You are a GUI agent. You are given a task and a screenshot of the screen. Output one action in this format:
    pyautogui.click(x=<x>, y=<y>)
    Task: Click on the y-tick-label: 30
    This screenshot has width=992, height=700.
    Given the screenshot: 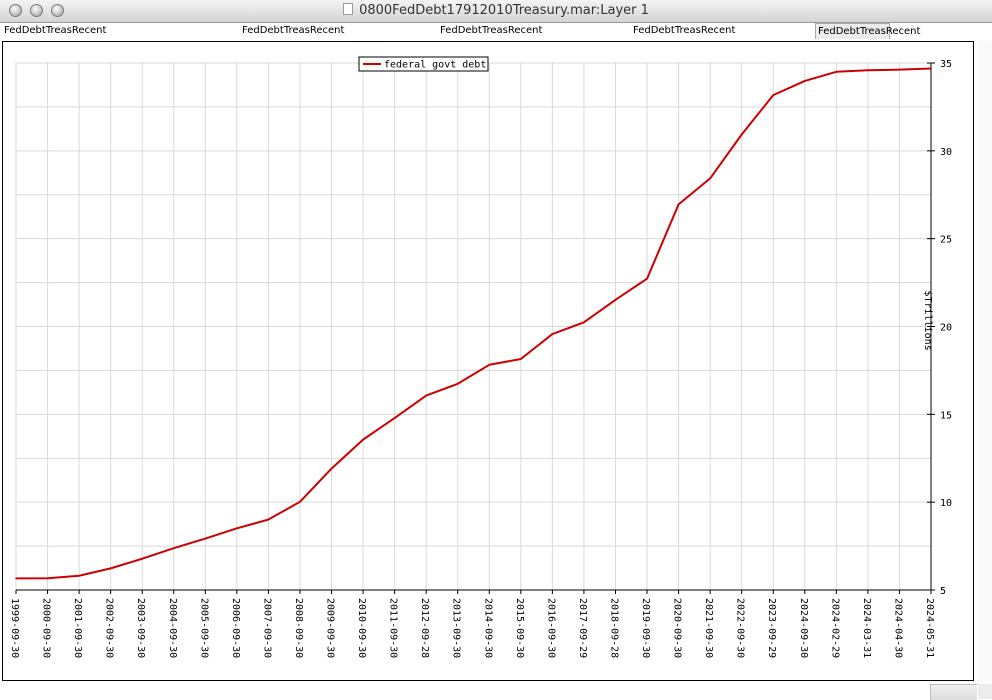 What is the action you would take?
    pyautogui.click(x=946, y=152)
    